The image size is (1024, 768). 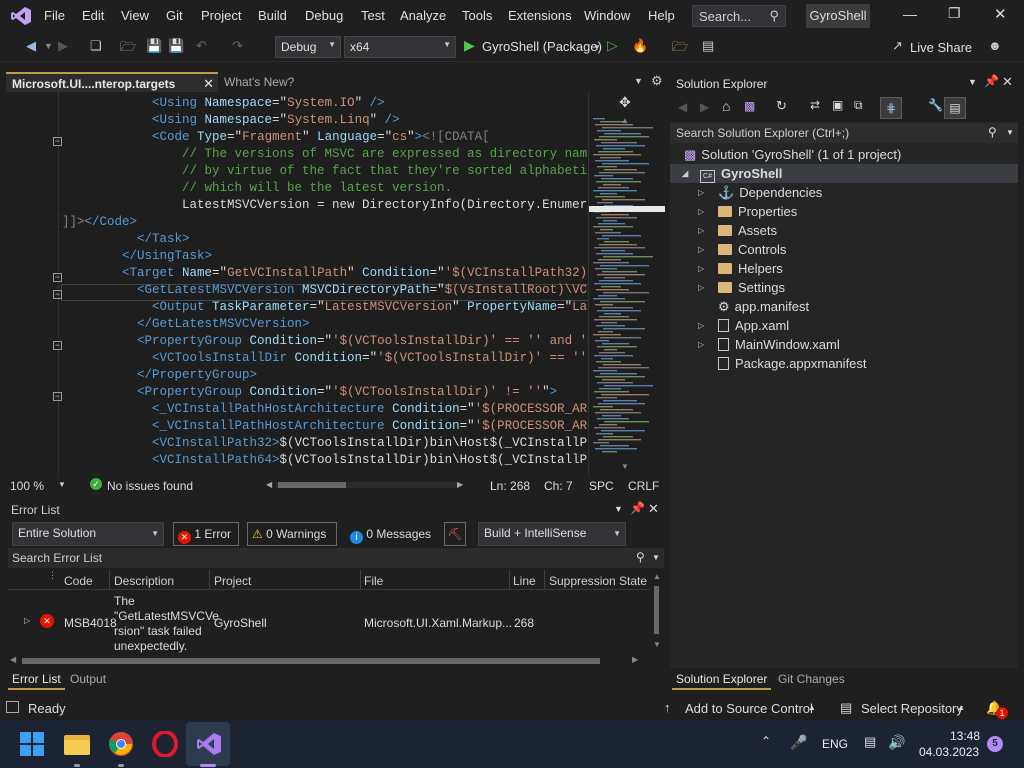 I want to click on tab-error-list: Error List, so click(x=36, y=680).